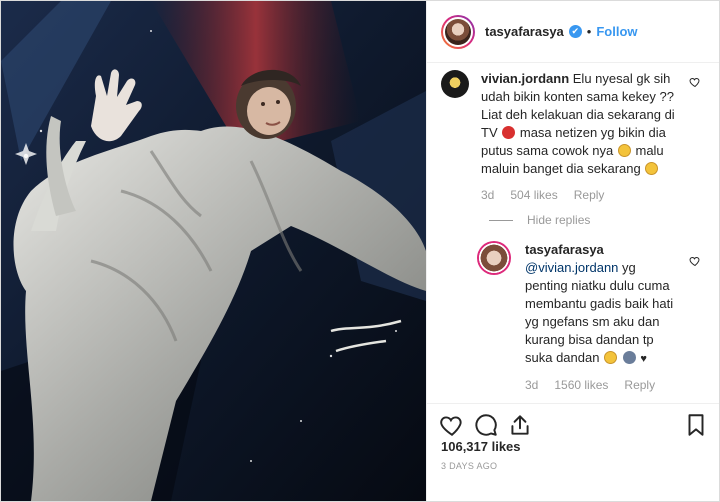 The height and width of the screenshot is (502, 720). Describe the element at coordinates (525, 78) in the screenshot. I see `commenter-username: vivian.jordann` at that location.